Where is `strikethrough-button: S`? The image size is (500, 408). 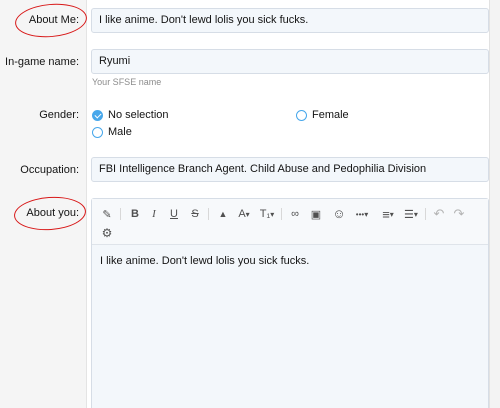
strikethrough-button: S is located at coordinates (195, 214).